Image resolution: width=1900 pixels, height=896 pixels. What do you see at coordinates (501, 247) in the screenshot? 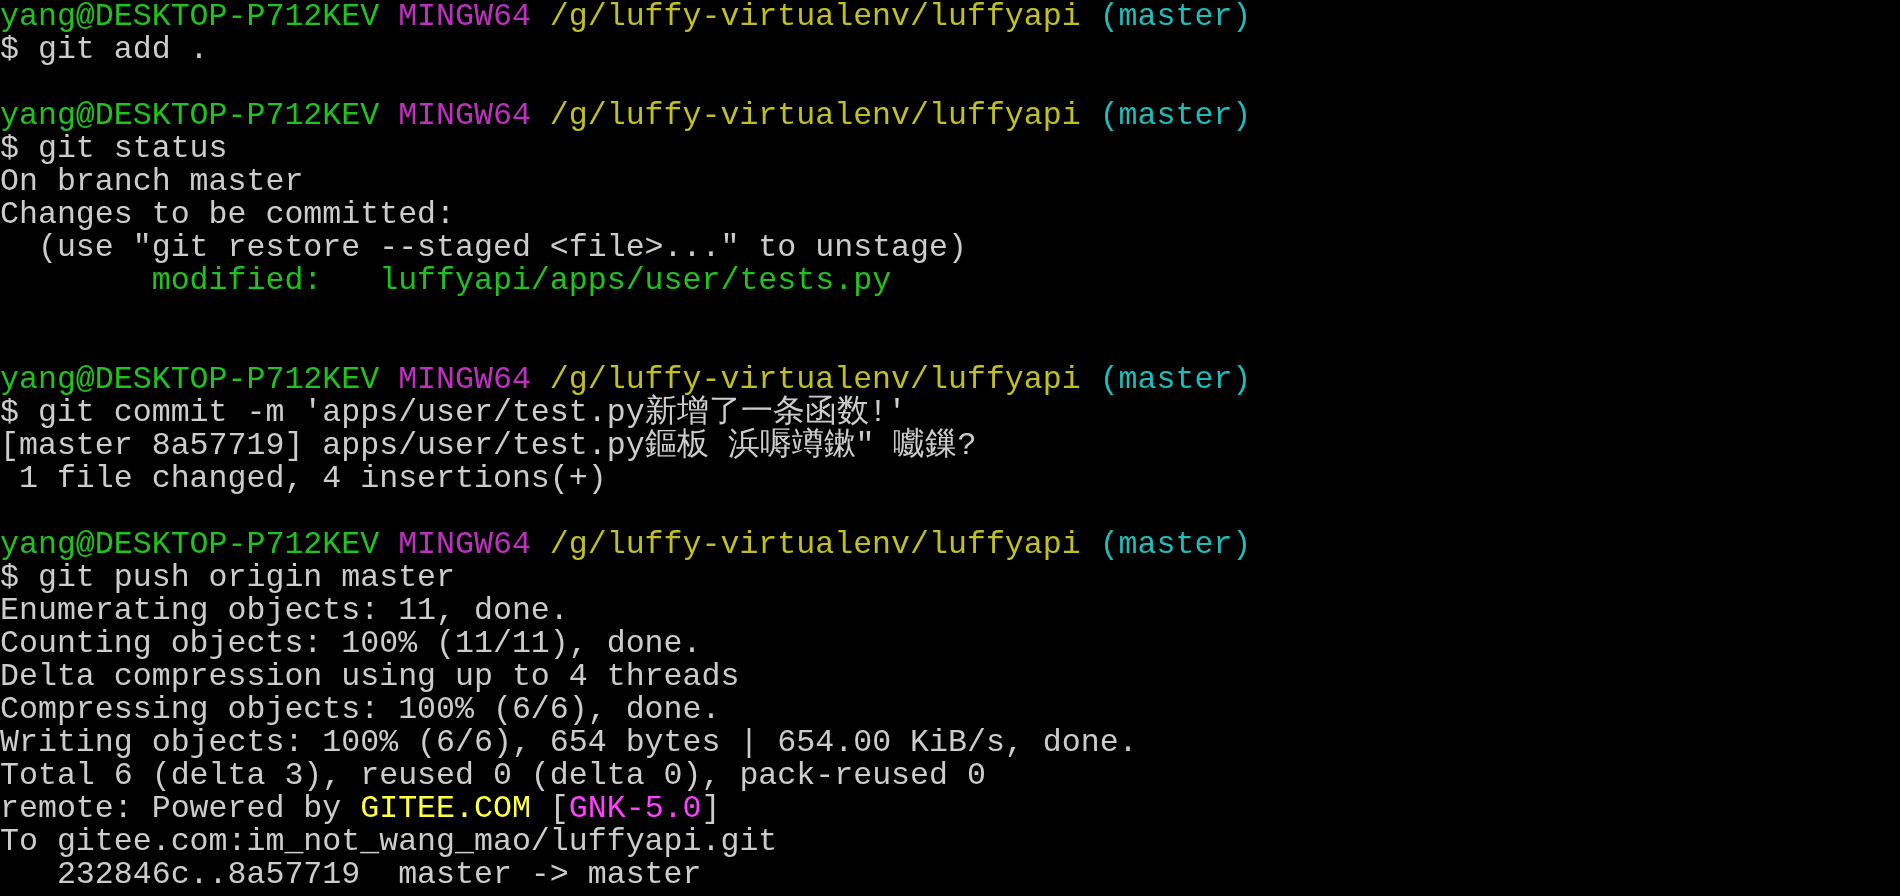
I see `output-text: (use "git restore --staged <file>..." to unstage)` at bounding box center [501, 247].